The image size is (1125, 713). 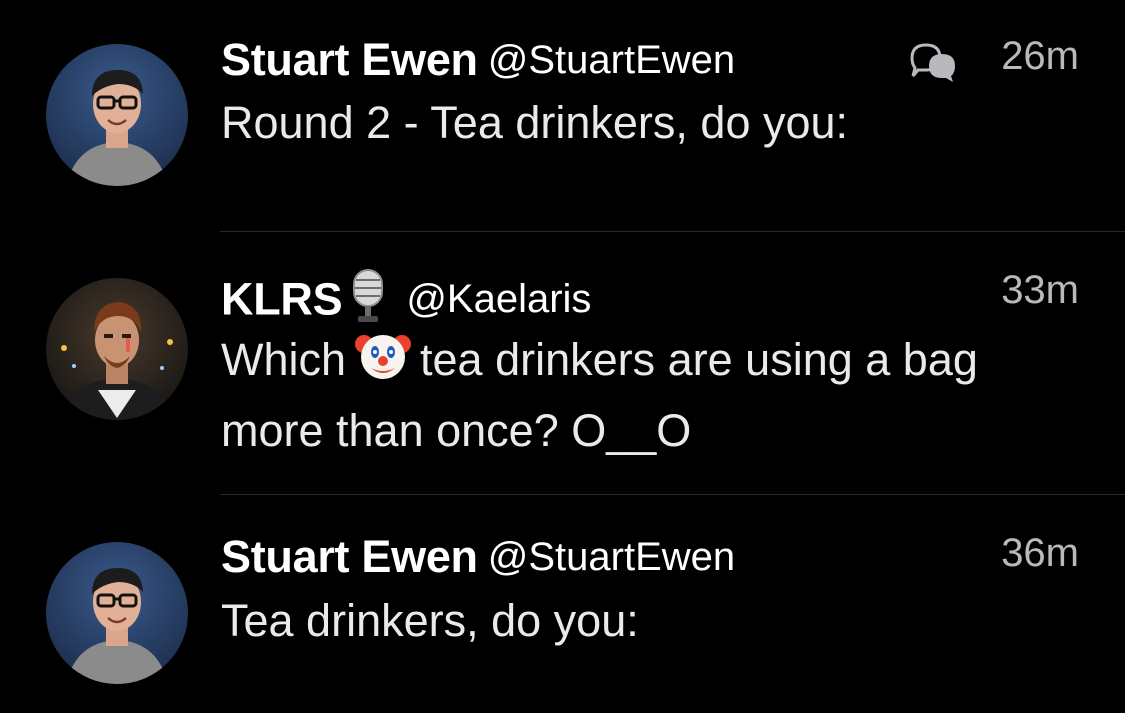 I want to click on tweet-text: Tea drinkers, do you:, so click(x=430, y=620).